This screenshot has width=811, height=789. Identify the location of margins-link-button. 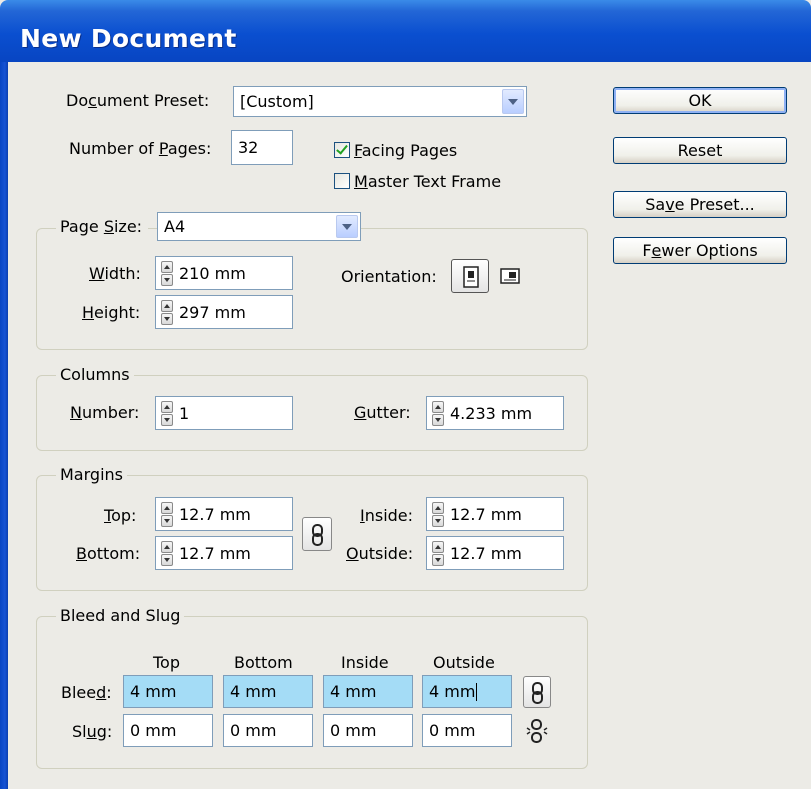
(317, 534).